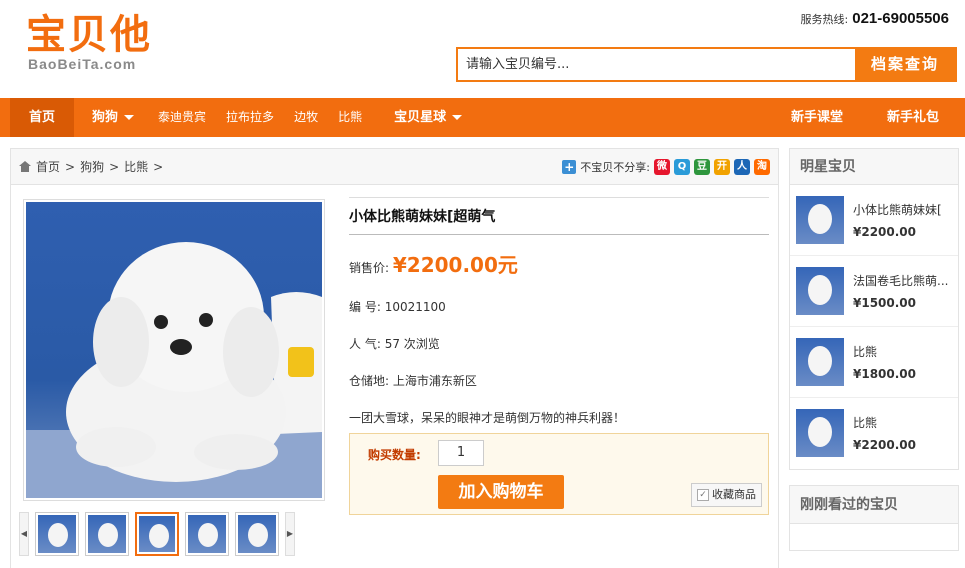 The width and height of the screenshot is (965, 568). I want to click on quantity-input: 1, so click(461, 453).